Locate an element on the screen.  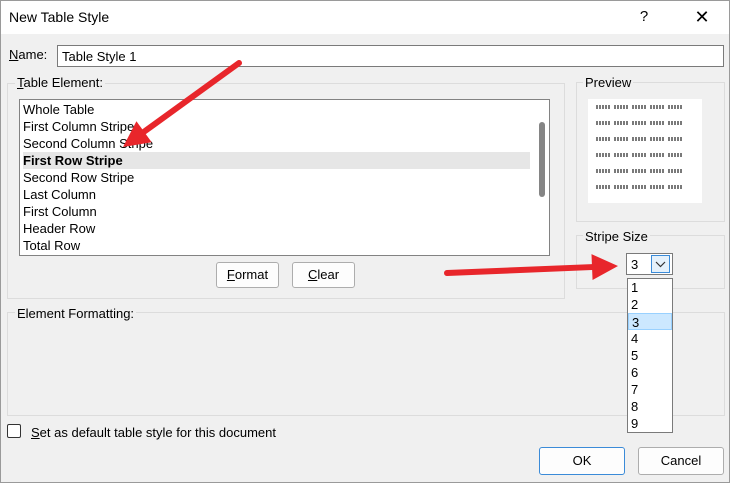
dialog-title: New Table Style is located at coordinates (59, 17).